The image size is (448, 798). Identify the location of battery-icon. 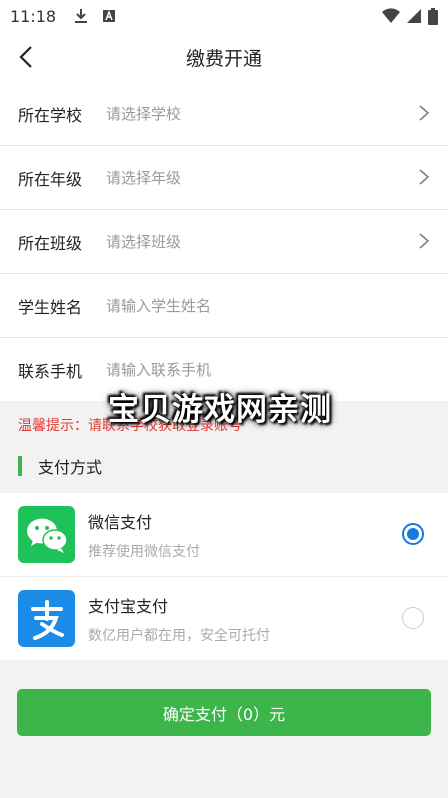
(433, 16).